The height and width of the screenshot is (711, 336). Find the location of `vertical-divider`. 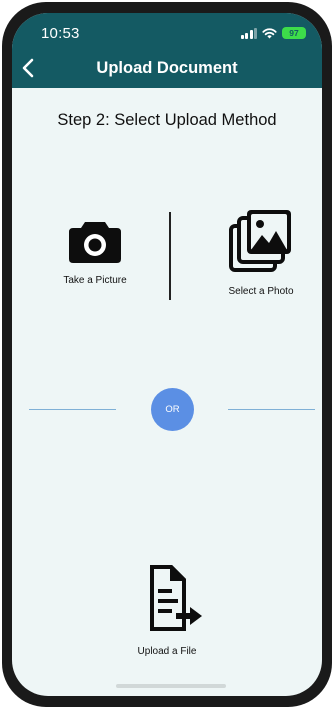

vertical-divider is located at coordinates (170, 256).